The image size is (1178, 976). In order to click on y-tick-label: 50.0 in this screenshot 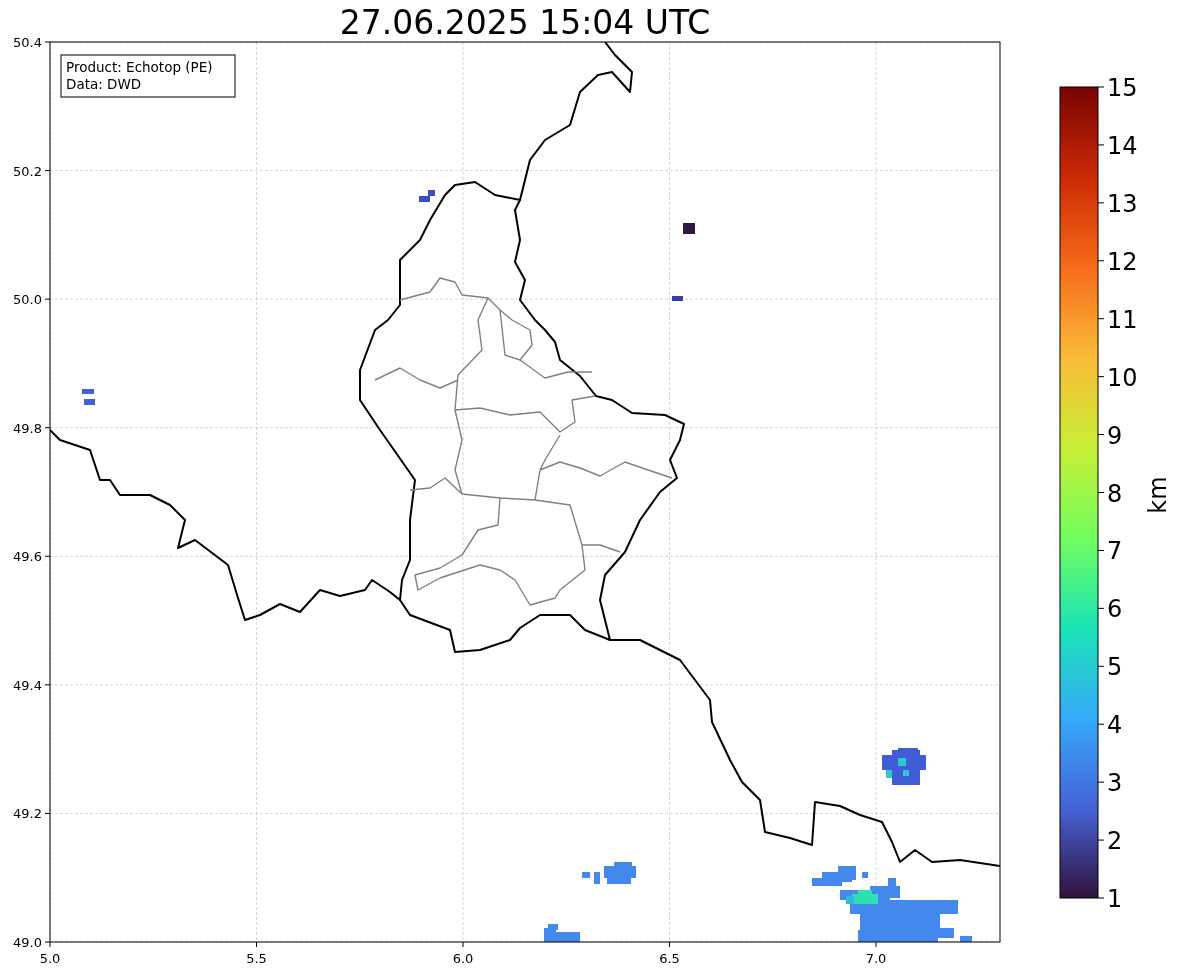, I will do `click(27, 300)`.